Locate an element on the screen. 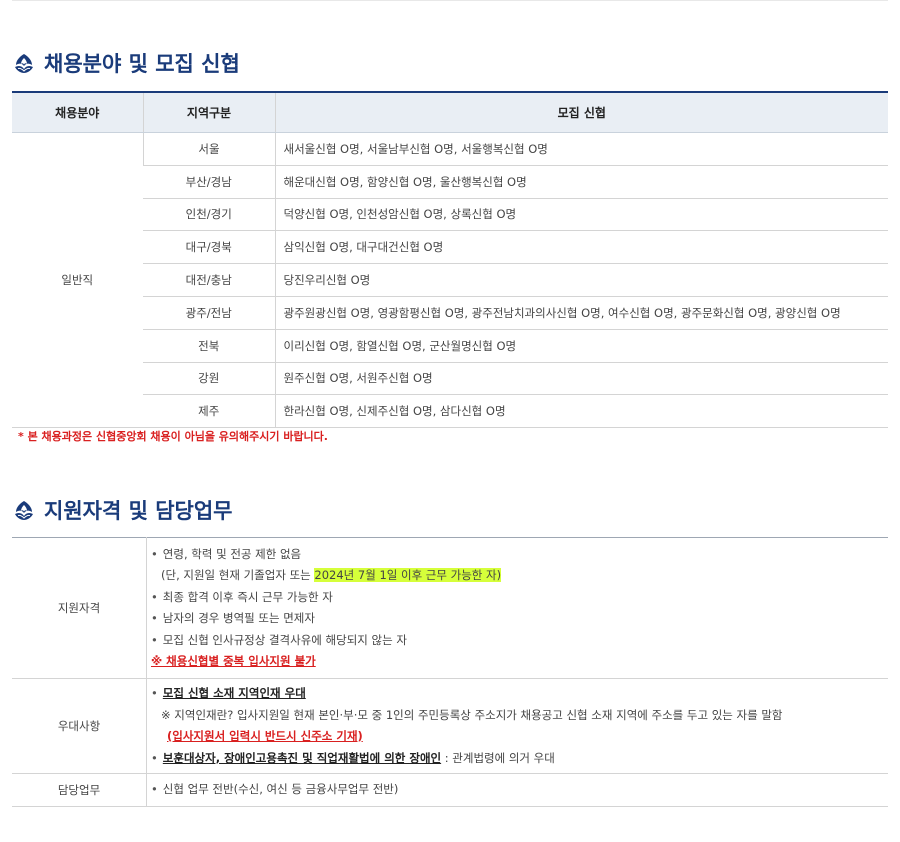  table-row: 전북 이리신협 O명, 함열신협 O명, 군산월명신협 O명 is located at coordinates (450, 346).